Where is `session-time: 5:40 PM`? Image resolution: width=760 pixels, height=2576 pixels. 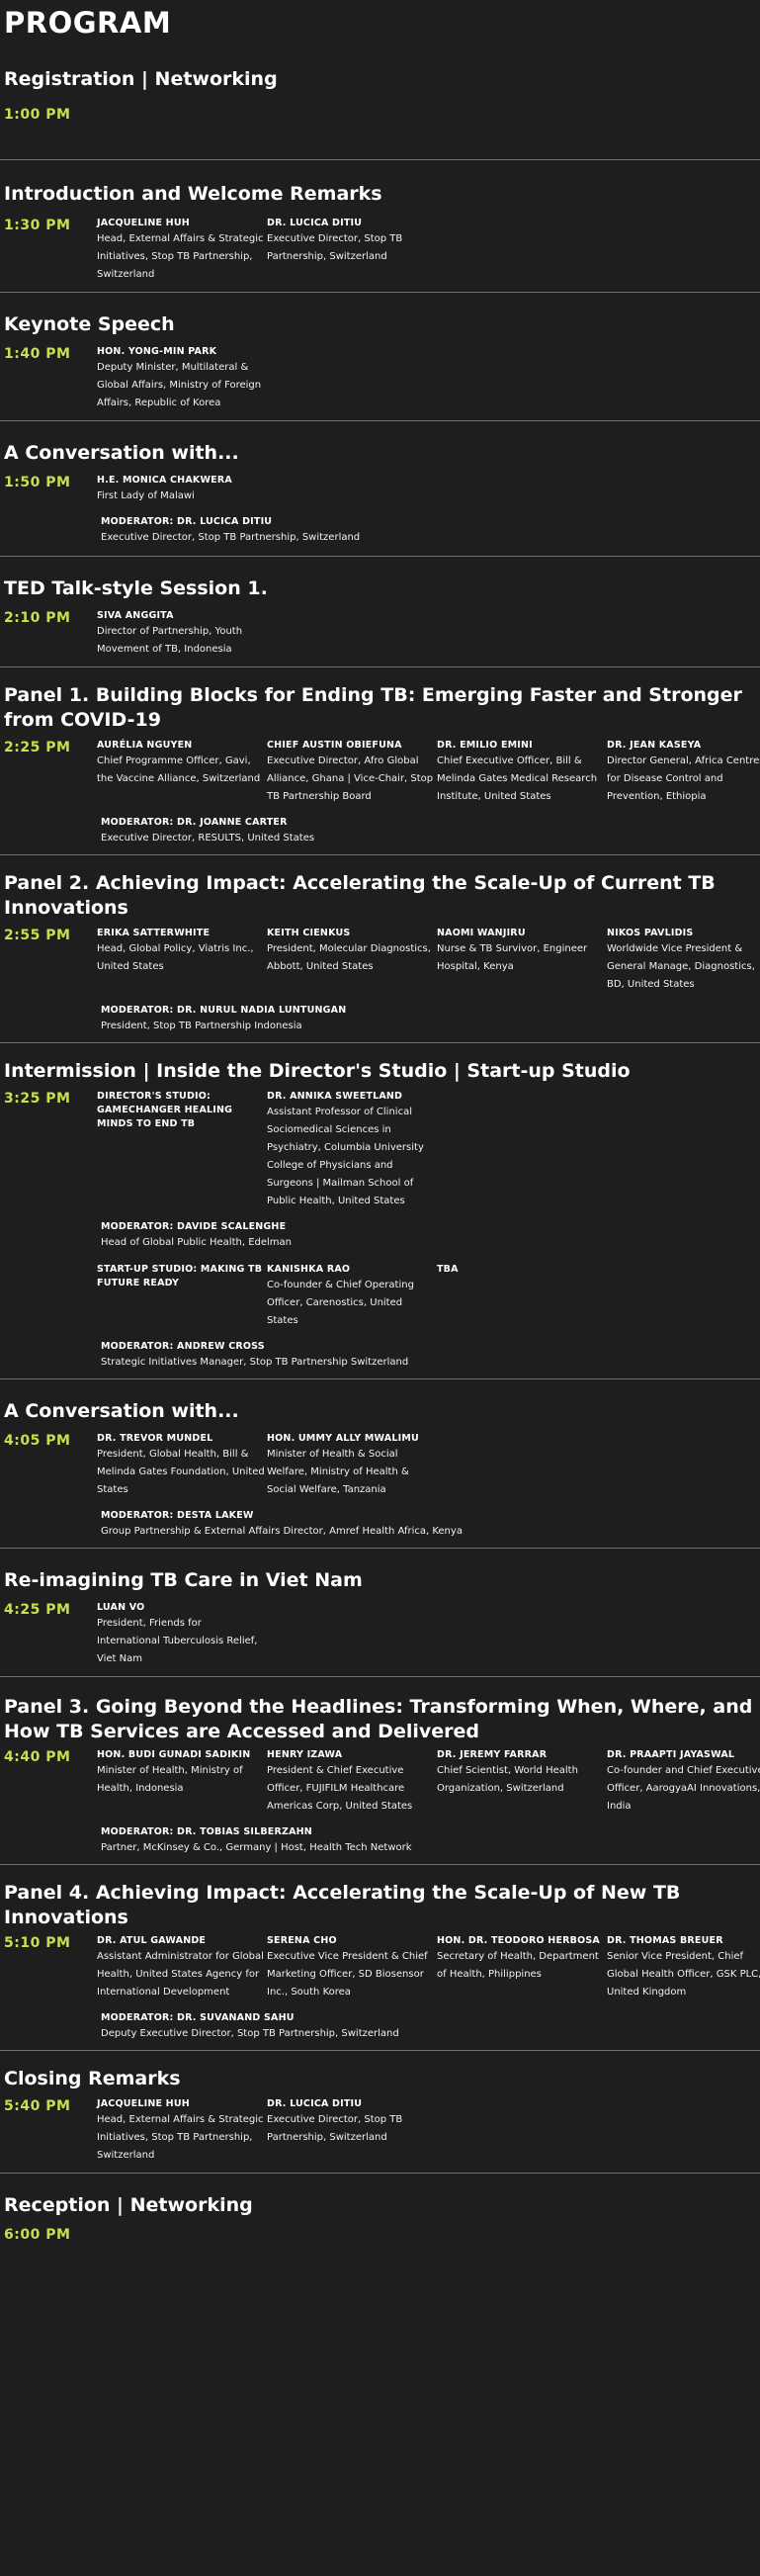
session-time: 5:40 PM is located at coordinates (37, 2106).